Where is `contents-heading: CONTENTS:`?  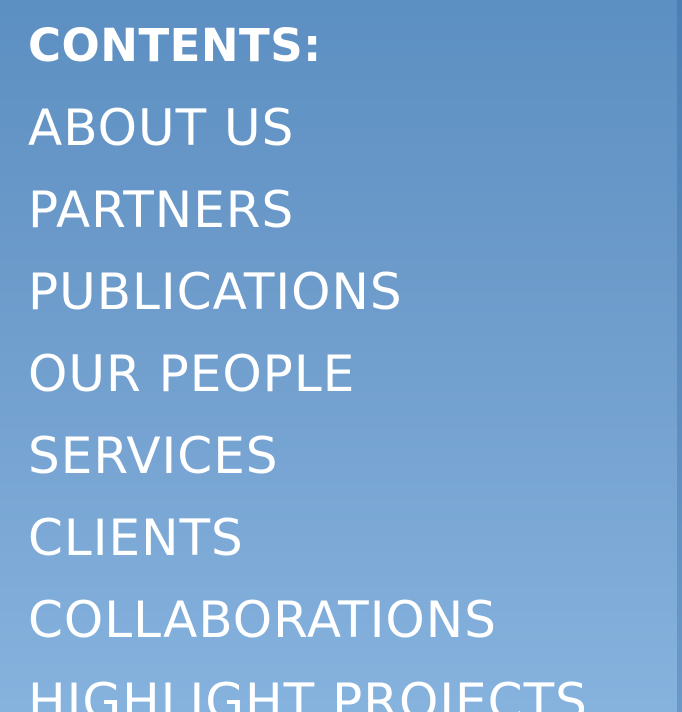
contents-heading: CONTENTS: is located at coordinates (175, 45).